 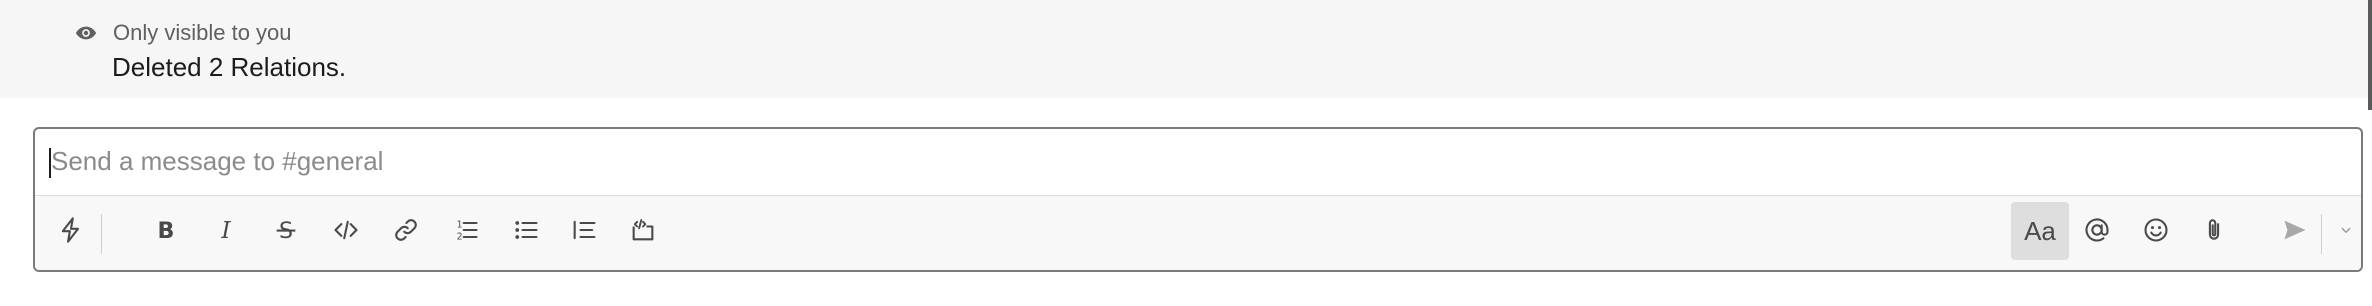 What do you see at coordinates (2321, 234) in the screenshot?
I see `send-divider` at bounding box center [2321, 234].